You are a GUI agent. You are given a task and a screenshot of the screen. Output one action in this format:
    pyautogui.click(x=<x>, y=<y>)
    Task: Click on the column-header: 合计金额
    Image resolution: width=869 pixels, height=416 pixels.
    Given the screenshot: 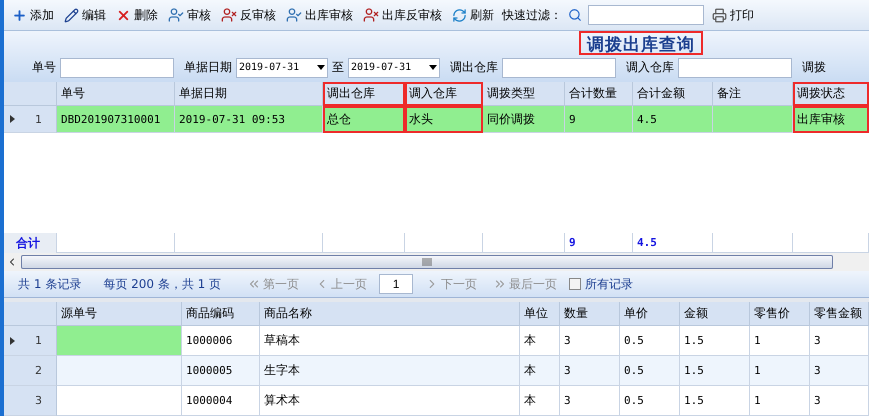 What is the action you would take?
    pyautogui.click(x=673, y=94)
    